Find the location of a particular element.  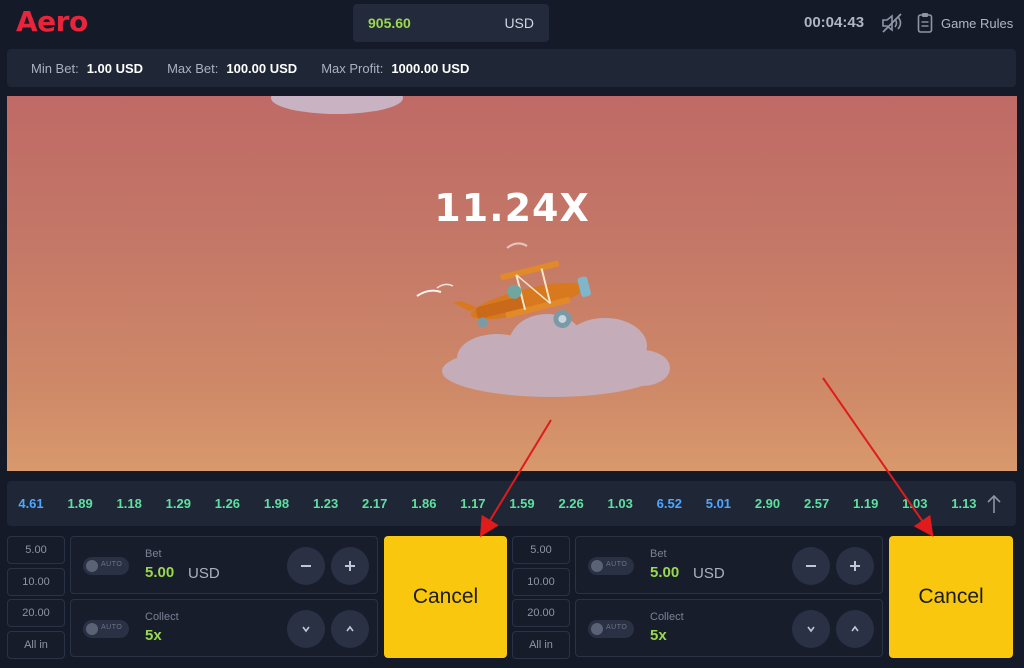

history-multiplier: 1.17 is located at coordinates (473, 503).